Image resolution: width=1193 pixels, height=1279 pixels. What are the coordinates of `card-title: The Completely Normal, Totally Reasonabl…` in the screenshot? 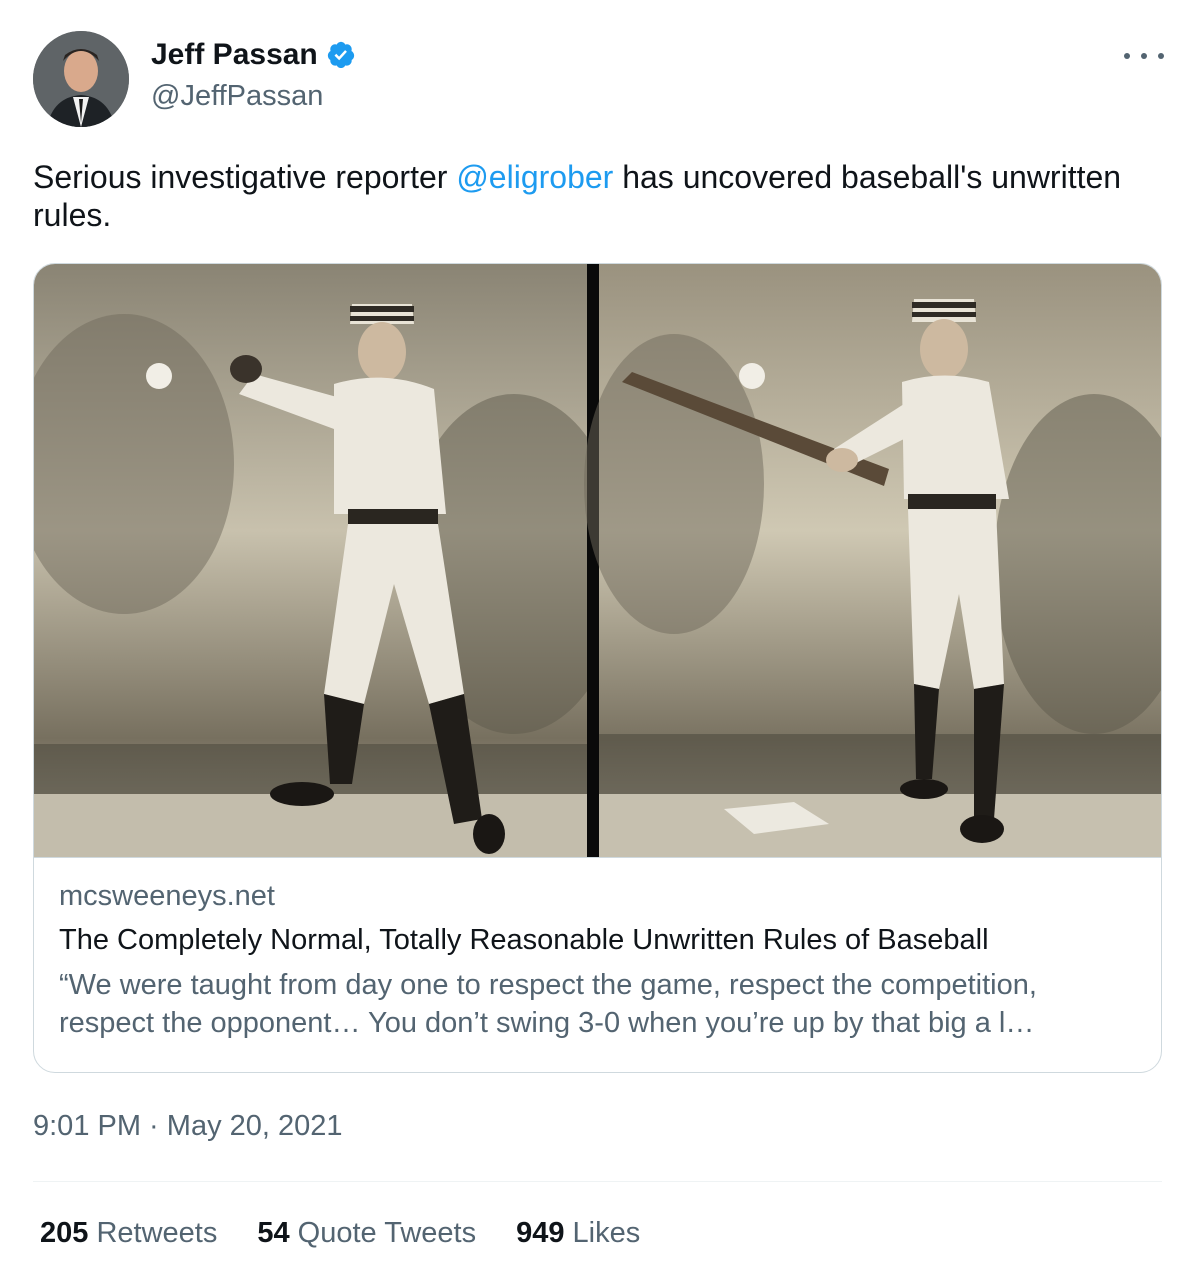 It's located at (524, 940).